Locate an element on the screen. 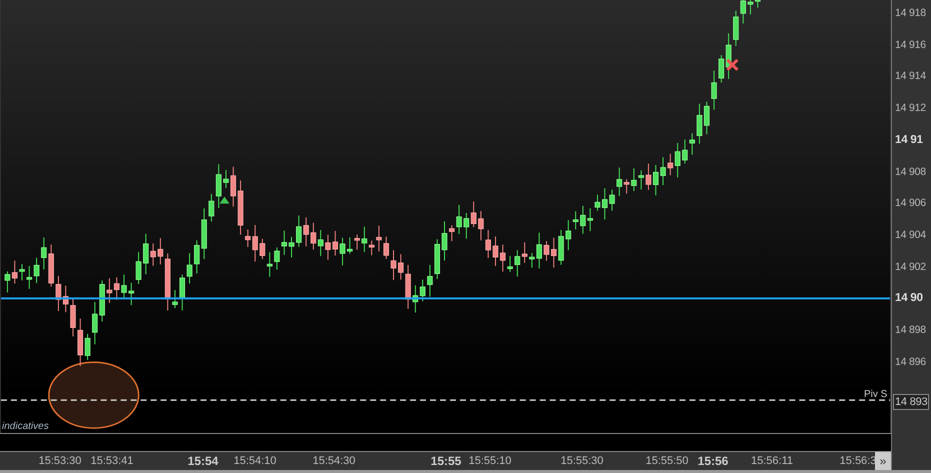 This screenshot has width=931, height=473. time-label: 15:55 is located at coordinates (446, 461).